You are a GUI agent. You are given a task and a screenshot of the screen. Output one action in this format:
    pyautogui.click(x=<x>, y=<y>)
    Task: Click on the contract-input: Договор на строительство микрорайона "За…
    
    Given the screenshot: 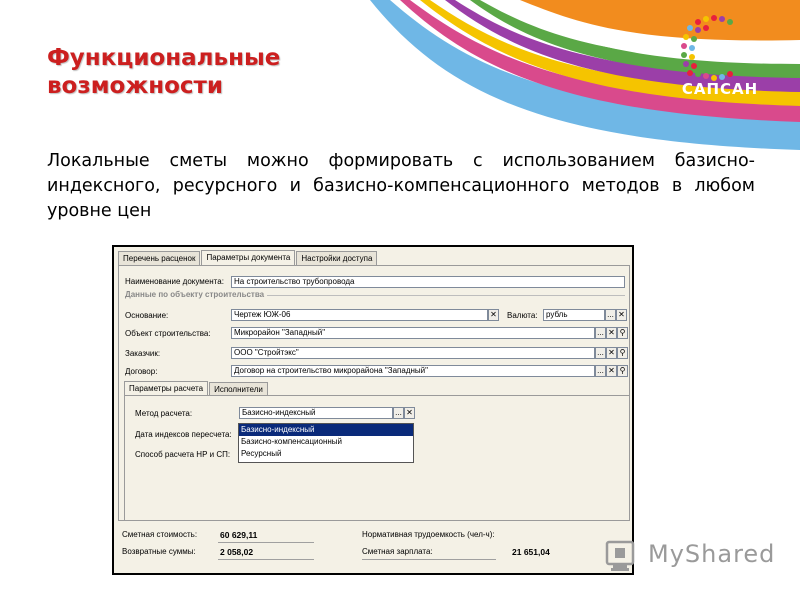 What is the action you would take?
    pyautogui.click(x=413, y=371)
    